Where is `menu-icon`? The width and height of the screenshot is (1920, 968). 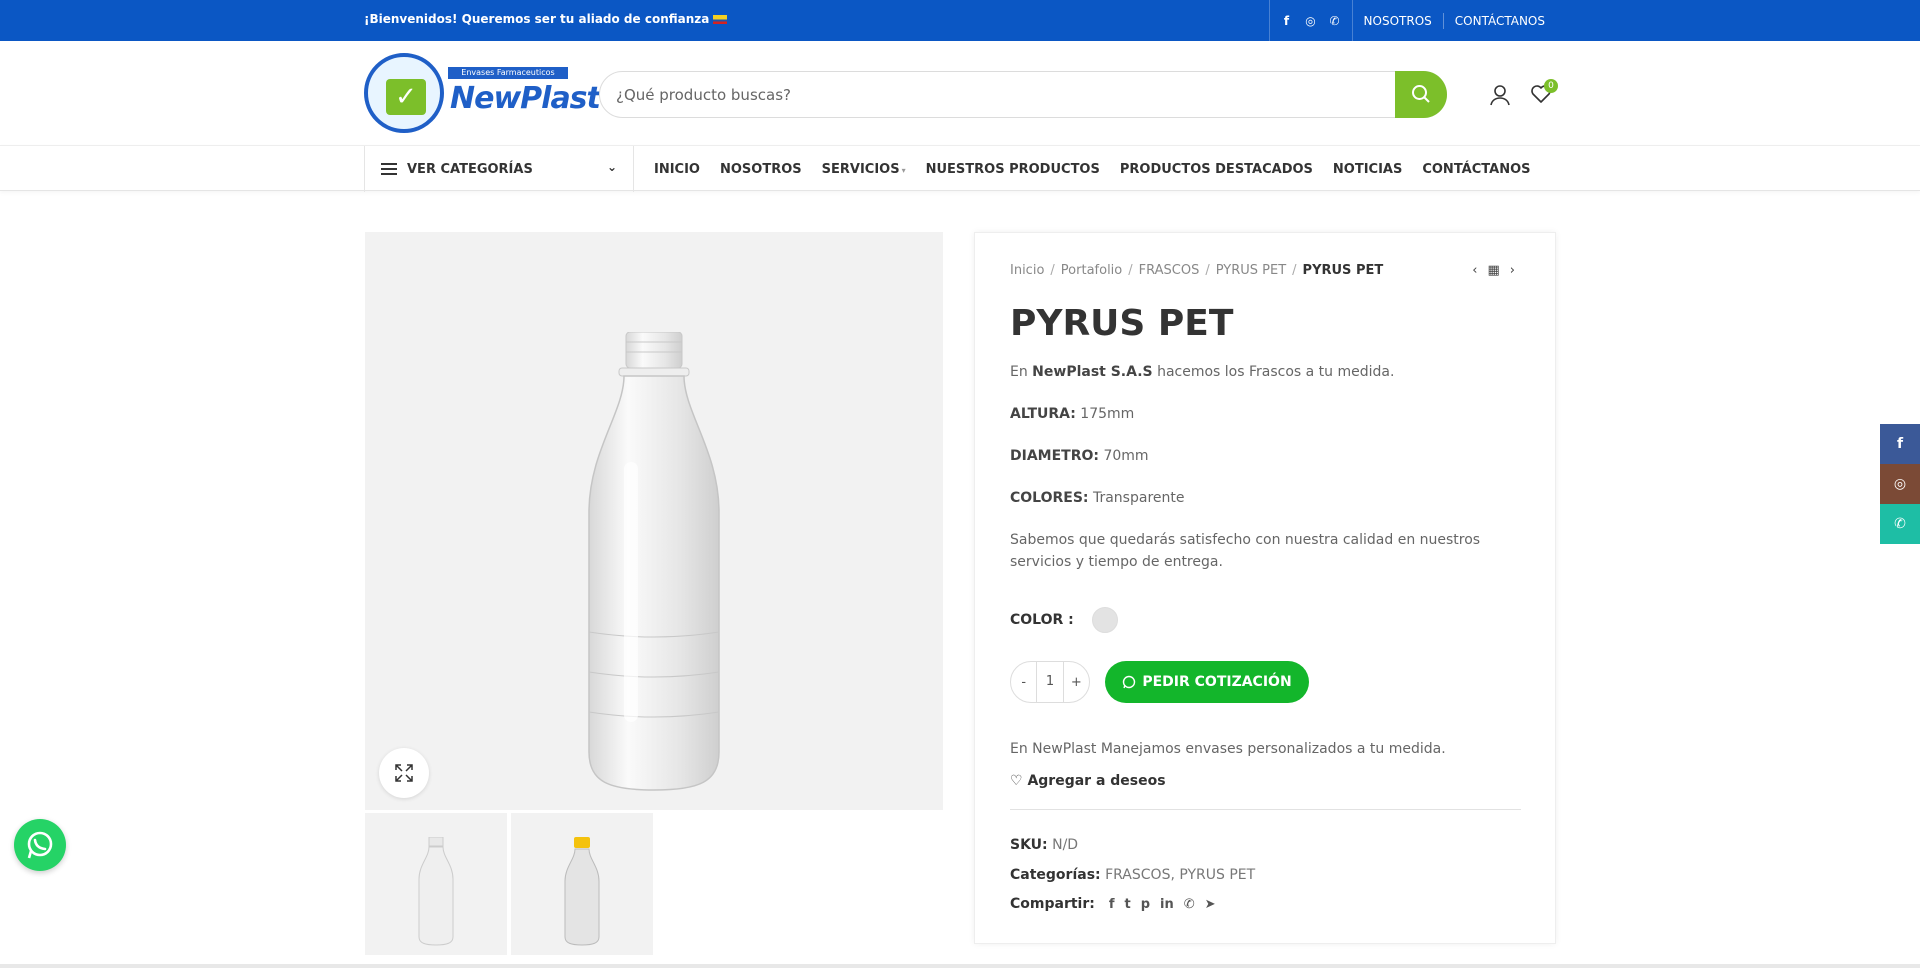
menu-icon is located at coordinates (389, 169).